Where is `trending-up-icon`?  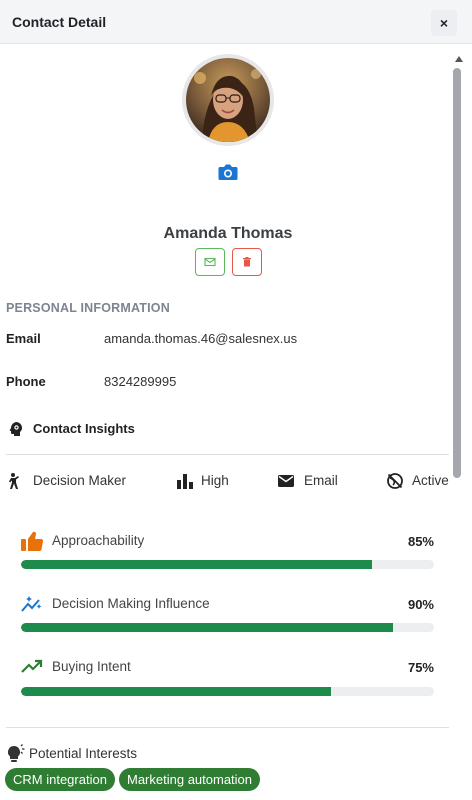
trending-up-icon is located at coordinates (32, 666).